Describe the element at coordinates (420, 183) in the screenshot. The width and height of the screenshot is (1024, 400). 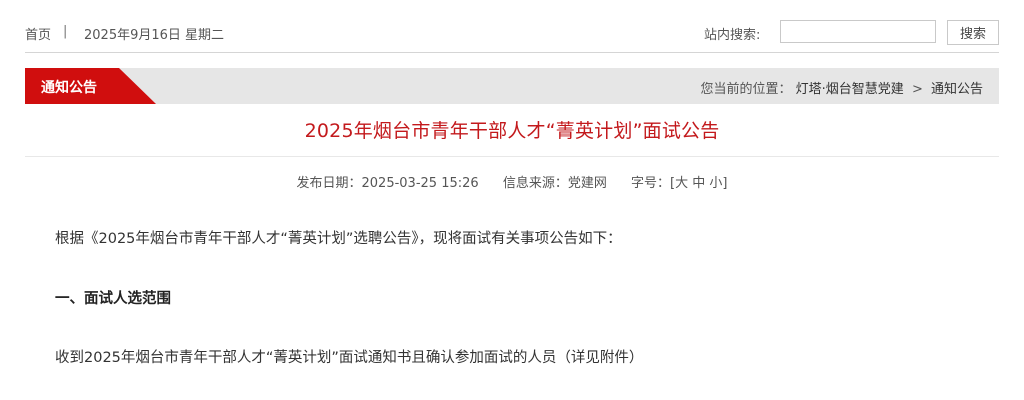
I see `publish-date-value: 2025-03-25 15:26` at that location.